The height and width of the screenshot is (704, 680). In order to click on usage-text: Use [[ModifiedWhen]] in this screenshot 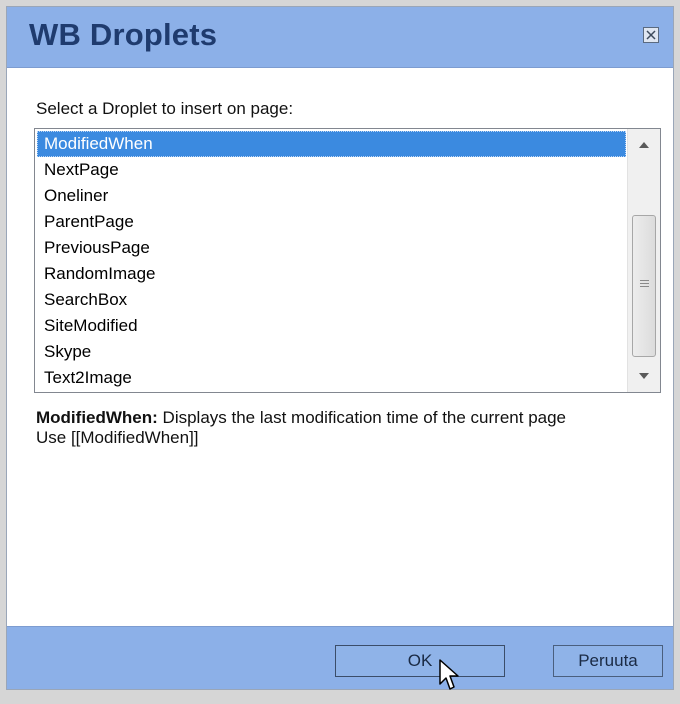, I will do `click(117, 437)`.